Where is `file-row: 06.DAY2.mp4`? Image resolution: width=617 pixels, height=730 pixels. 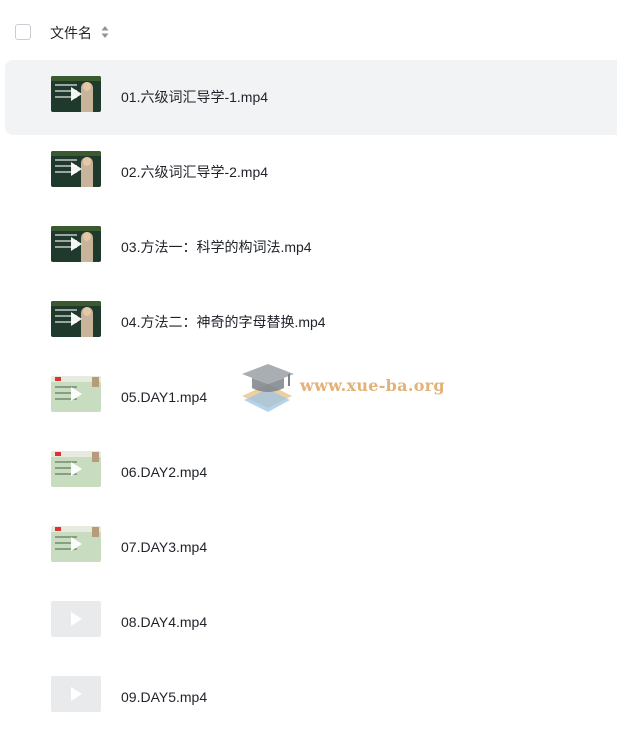
file-row: 06.DAY2.mp4 is located at coordinates (311, 472).